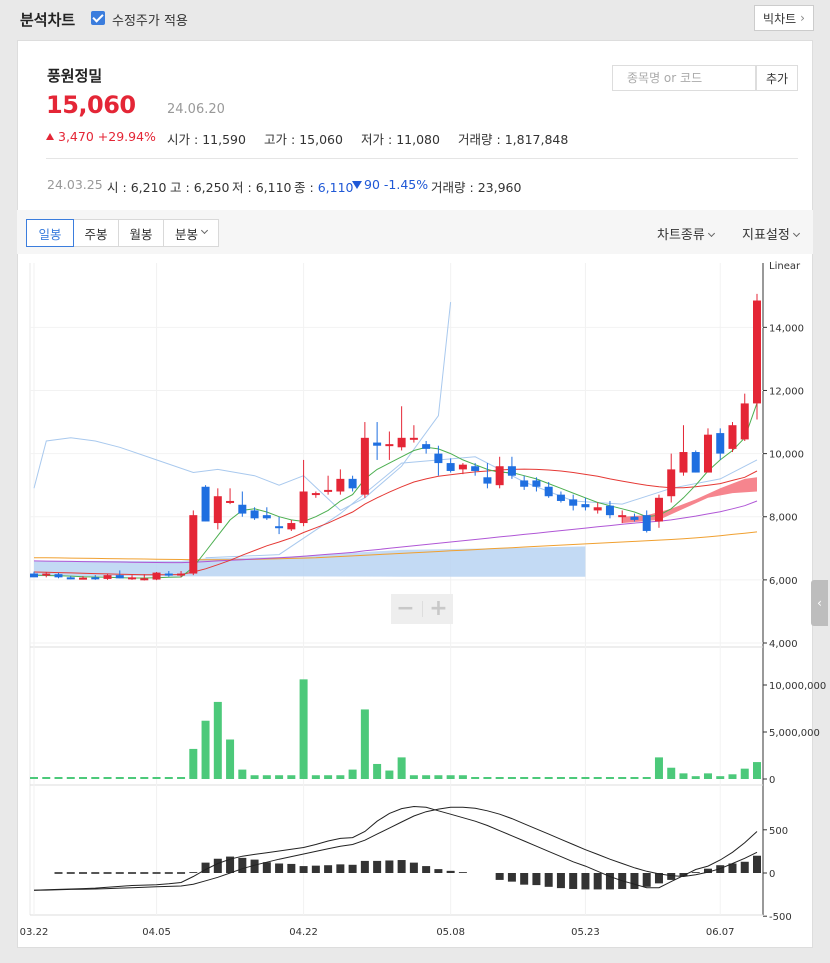  Describe the element at coordinates (450, 932) in the screenshot. I see `x-tick-label: 05.08` at that location.